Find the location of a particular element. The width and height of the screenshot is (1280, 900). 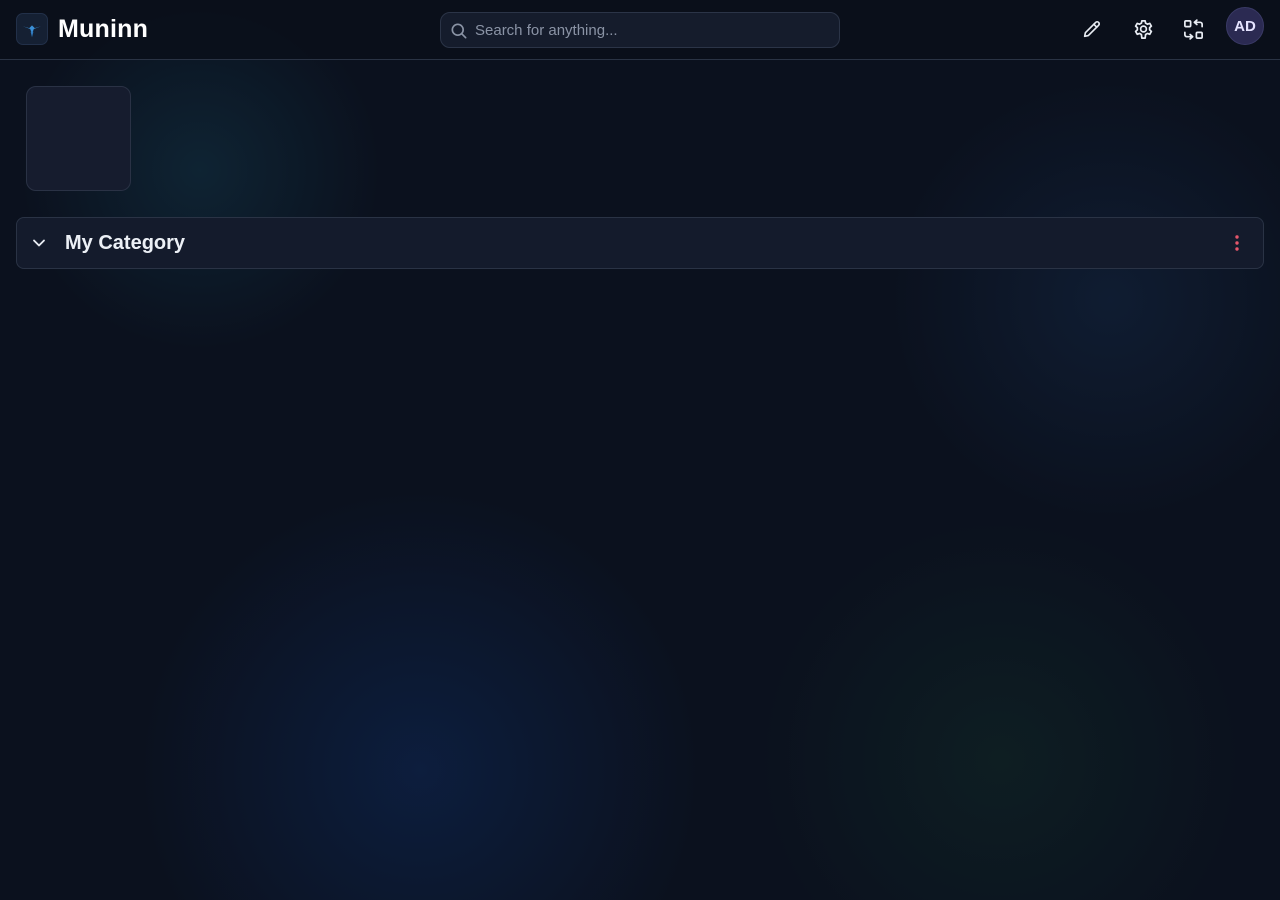

switch-button is located at coordinates (1193, 29).